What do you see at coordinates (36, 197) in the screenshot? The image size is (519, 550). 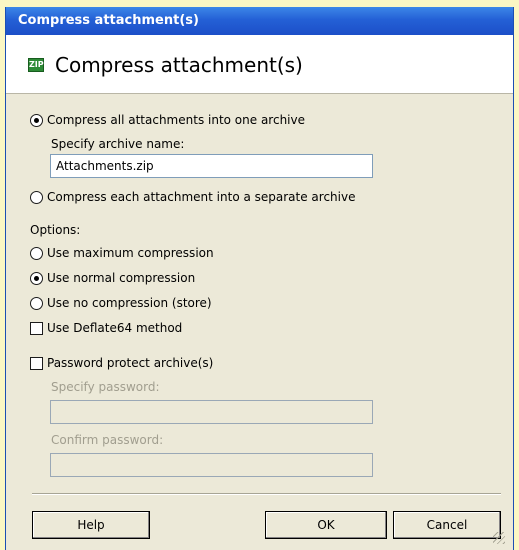 I see `separate-archive-radio` at bounding box center [36, 197].